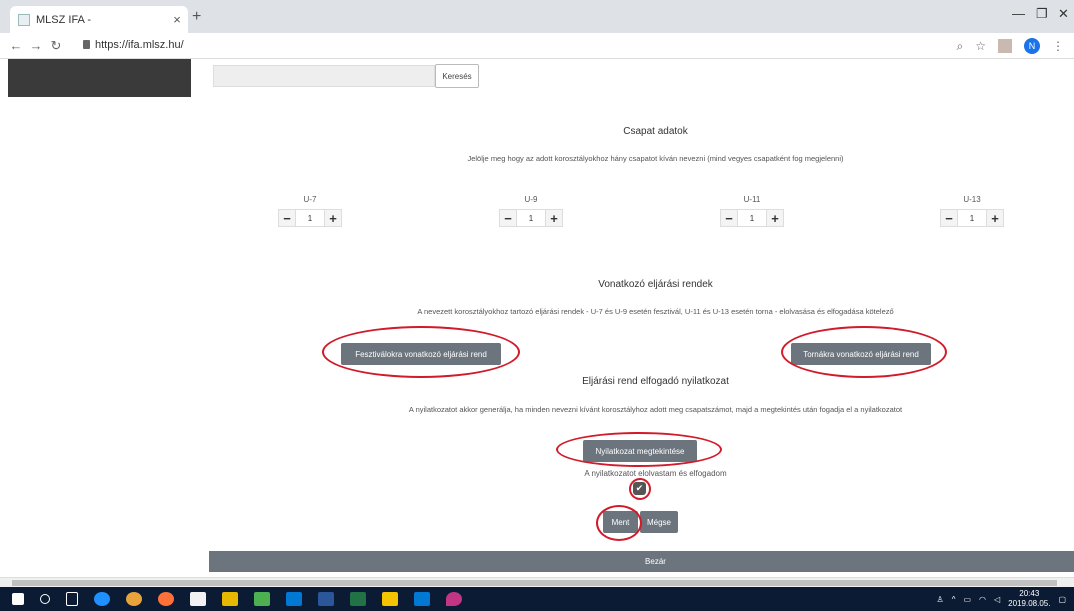 This screenshot has height=611, width=1074. What do you see at coordinates (972, 199) in the screenshot?
I see `age-label: U-13` at bounding box center [972, 199].